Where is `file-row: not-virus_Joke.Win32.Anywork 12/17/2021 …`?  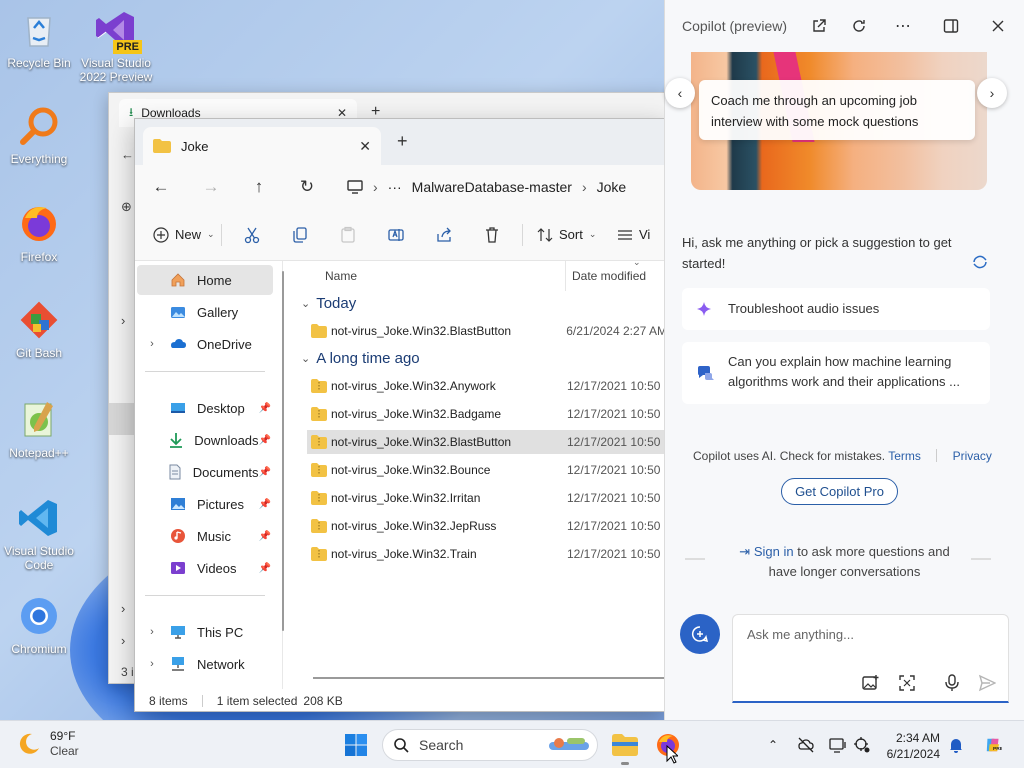 file-row: not-virus_Joke.Win32.Anywork 12/17/2021 … is located at coordinates (486, 386).